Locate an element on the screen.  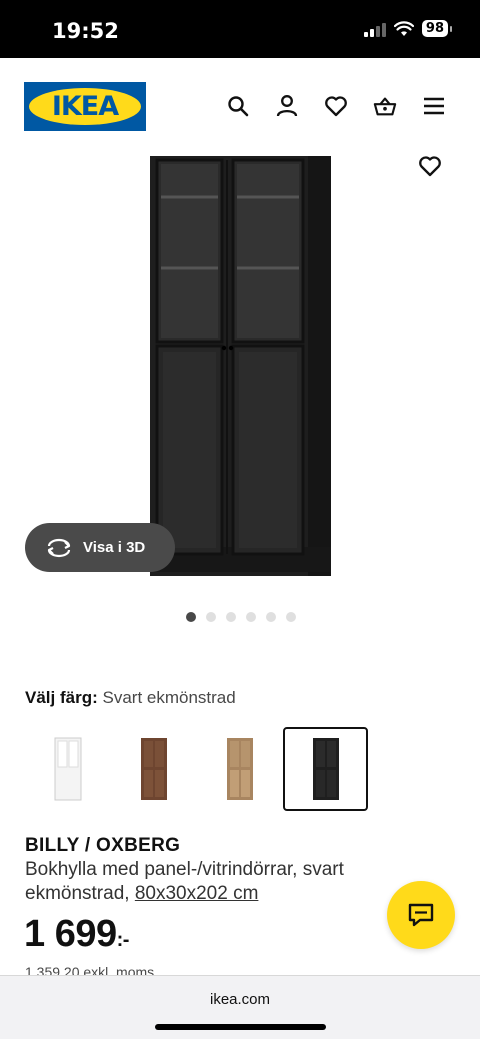
product-price: 1 699:- is located at coordinates (76, 934).